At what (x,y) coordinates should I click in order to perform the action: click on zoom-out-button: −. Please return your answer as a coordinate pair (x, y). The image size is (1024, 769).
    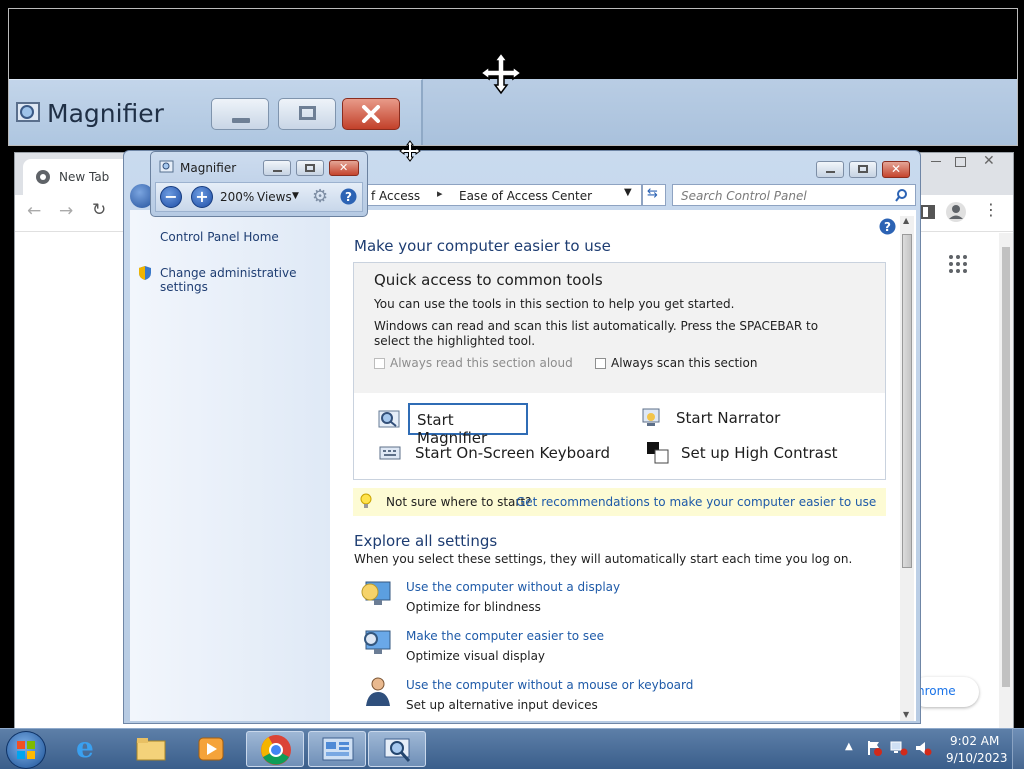
    Looking at the image, I should click on (171, 197).